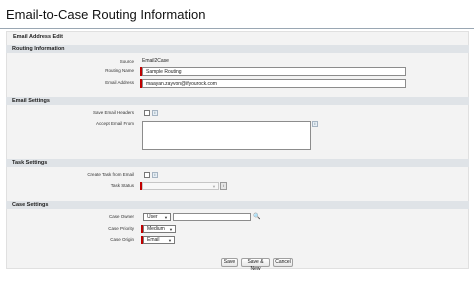 The height and width of the screenshot is (299, 474). I want to click on section-case-settings: Case Settings, so click(237, 205).